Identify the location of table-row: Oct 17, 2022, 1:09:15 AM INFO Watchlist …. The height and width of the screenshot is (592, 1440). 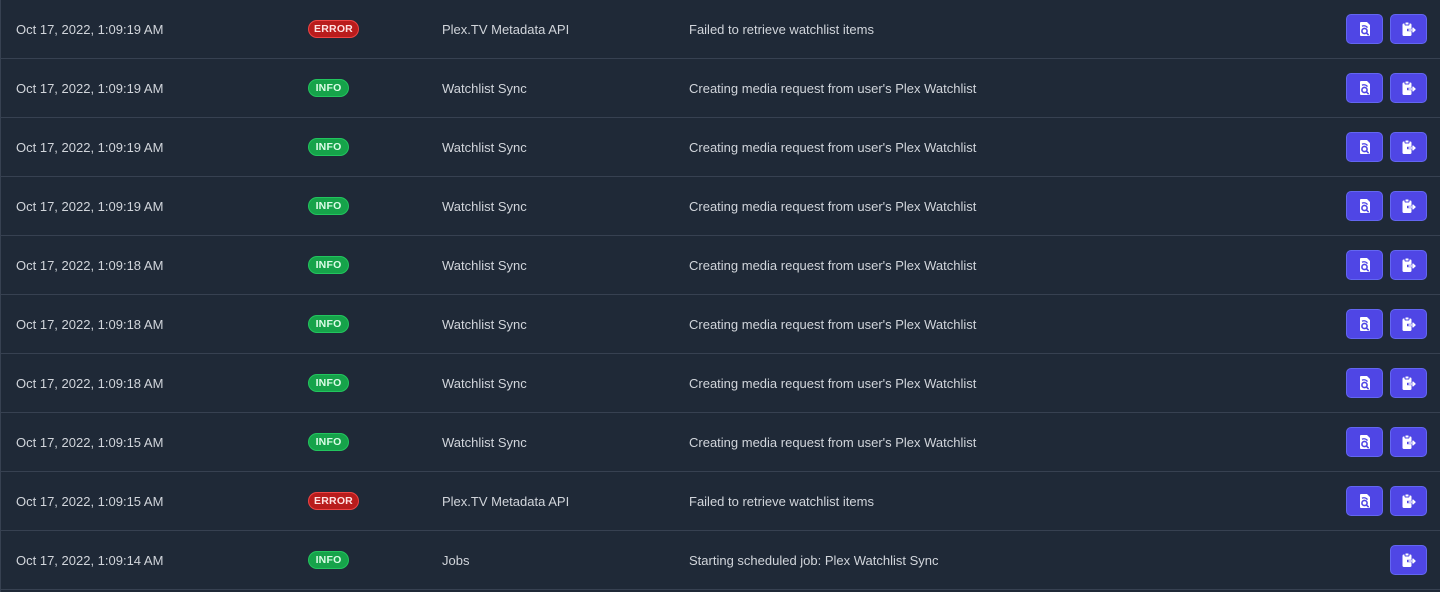
(720, 442).